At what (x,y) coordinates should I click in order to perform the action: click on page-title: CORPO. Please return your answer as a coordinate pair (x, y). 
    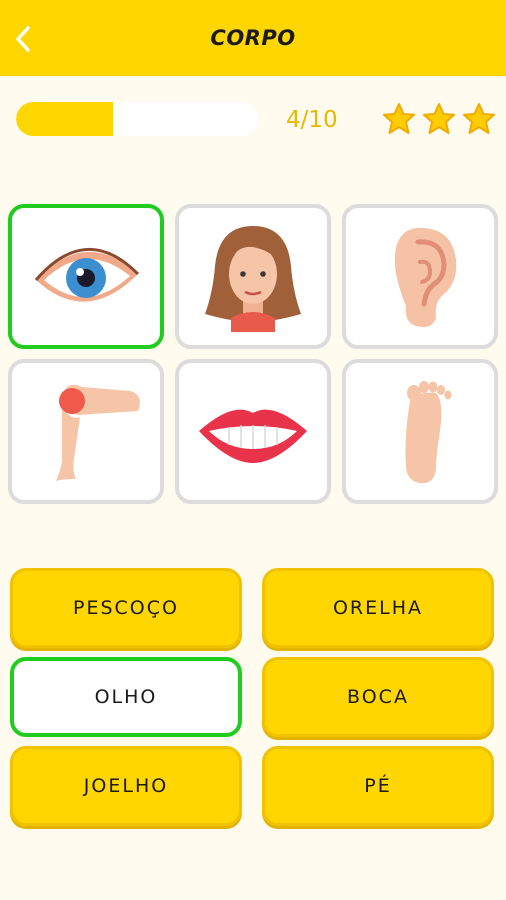
    Looking at the image, I should click on (253, 38).